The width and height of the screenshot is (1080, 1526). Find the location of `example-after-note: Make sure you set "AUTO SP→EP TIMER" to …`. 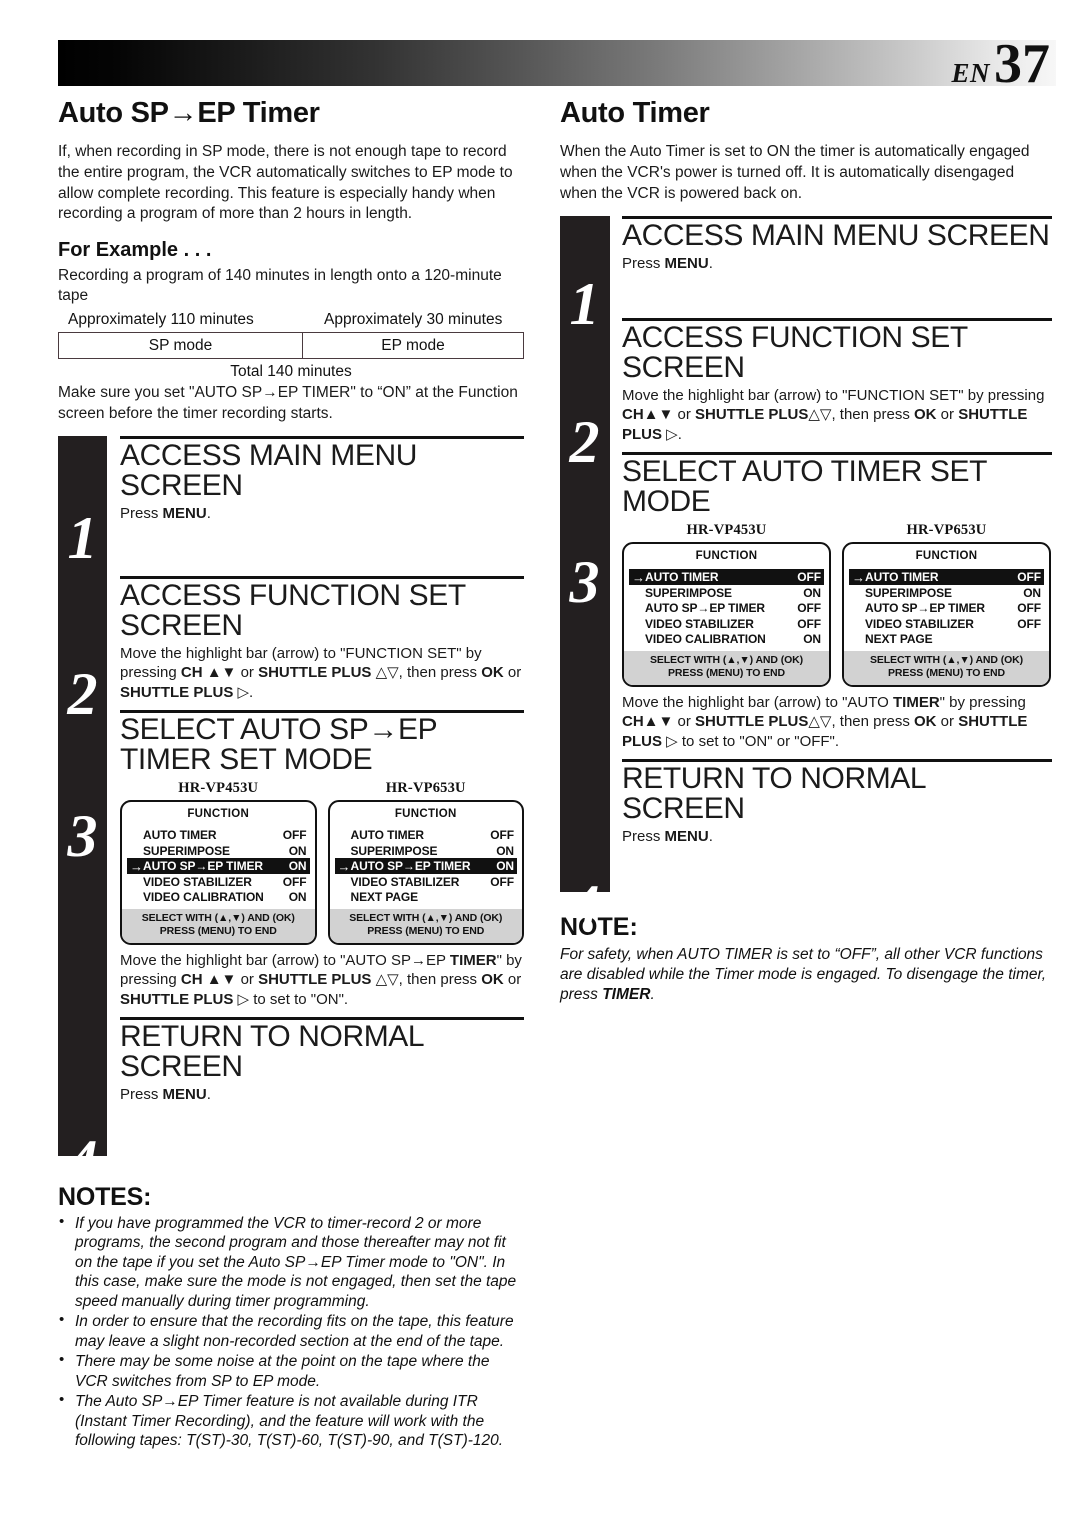

example-after-note: Make sure you set "AUTO SP→EP TIMER" to … is located at coordinates (288, 403).